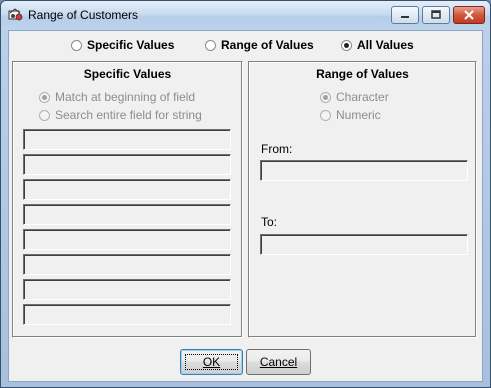 Image resolution: width=491 pixels, height=388 pixels. Describe the element at coordinates (125, 97) in the screenshot. I see `option-label: Match at beginning of field` at that location.